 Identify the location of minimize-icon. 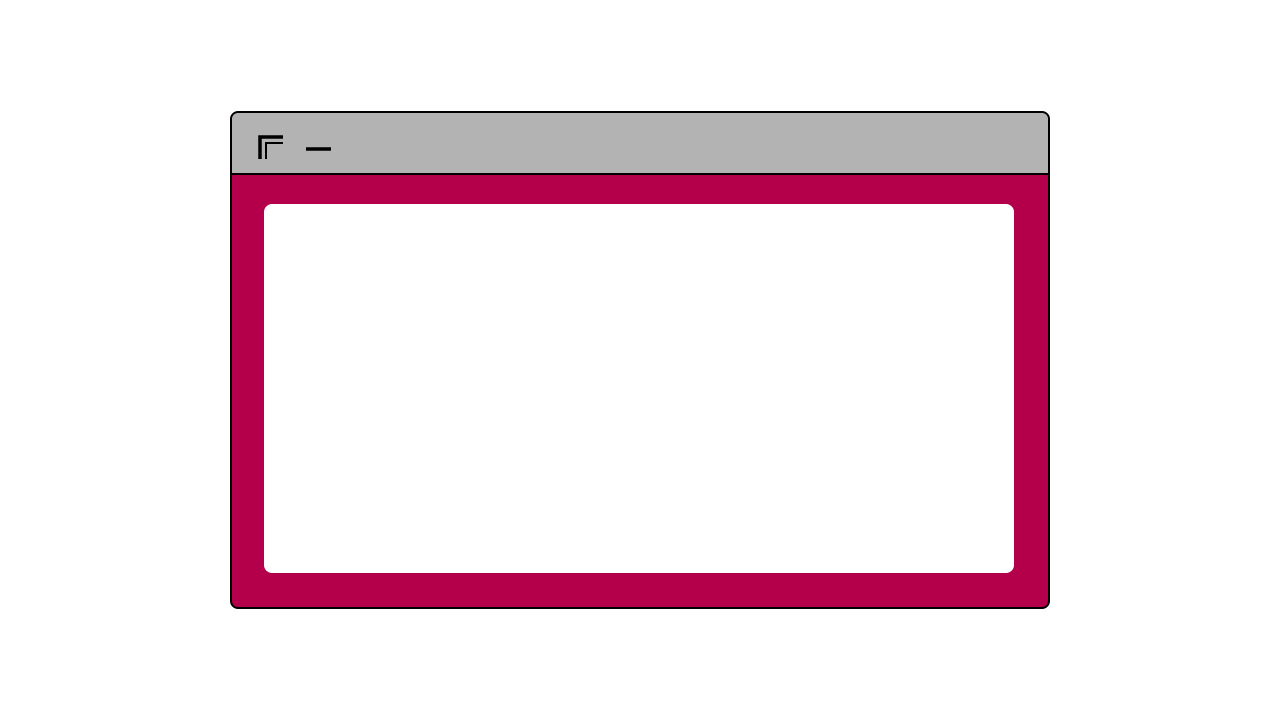
(318, 149).